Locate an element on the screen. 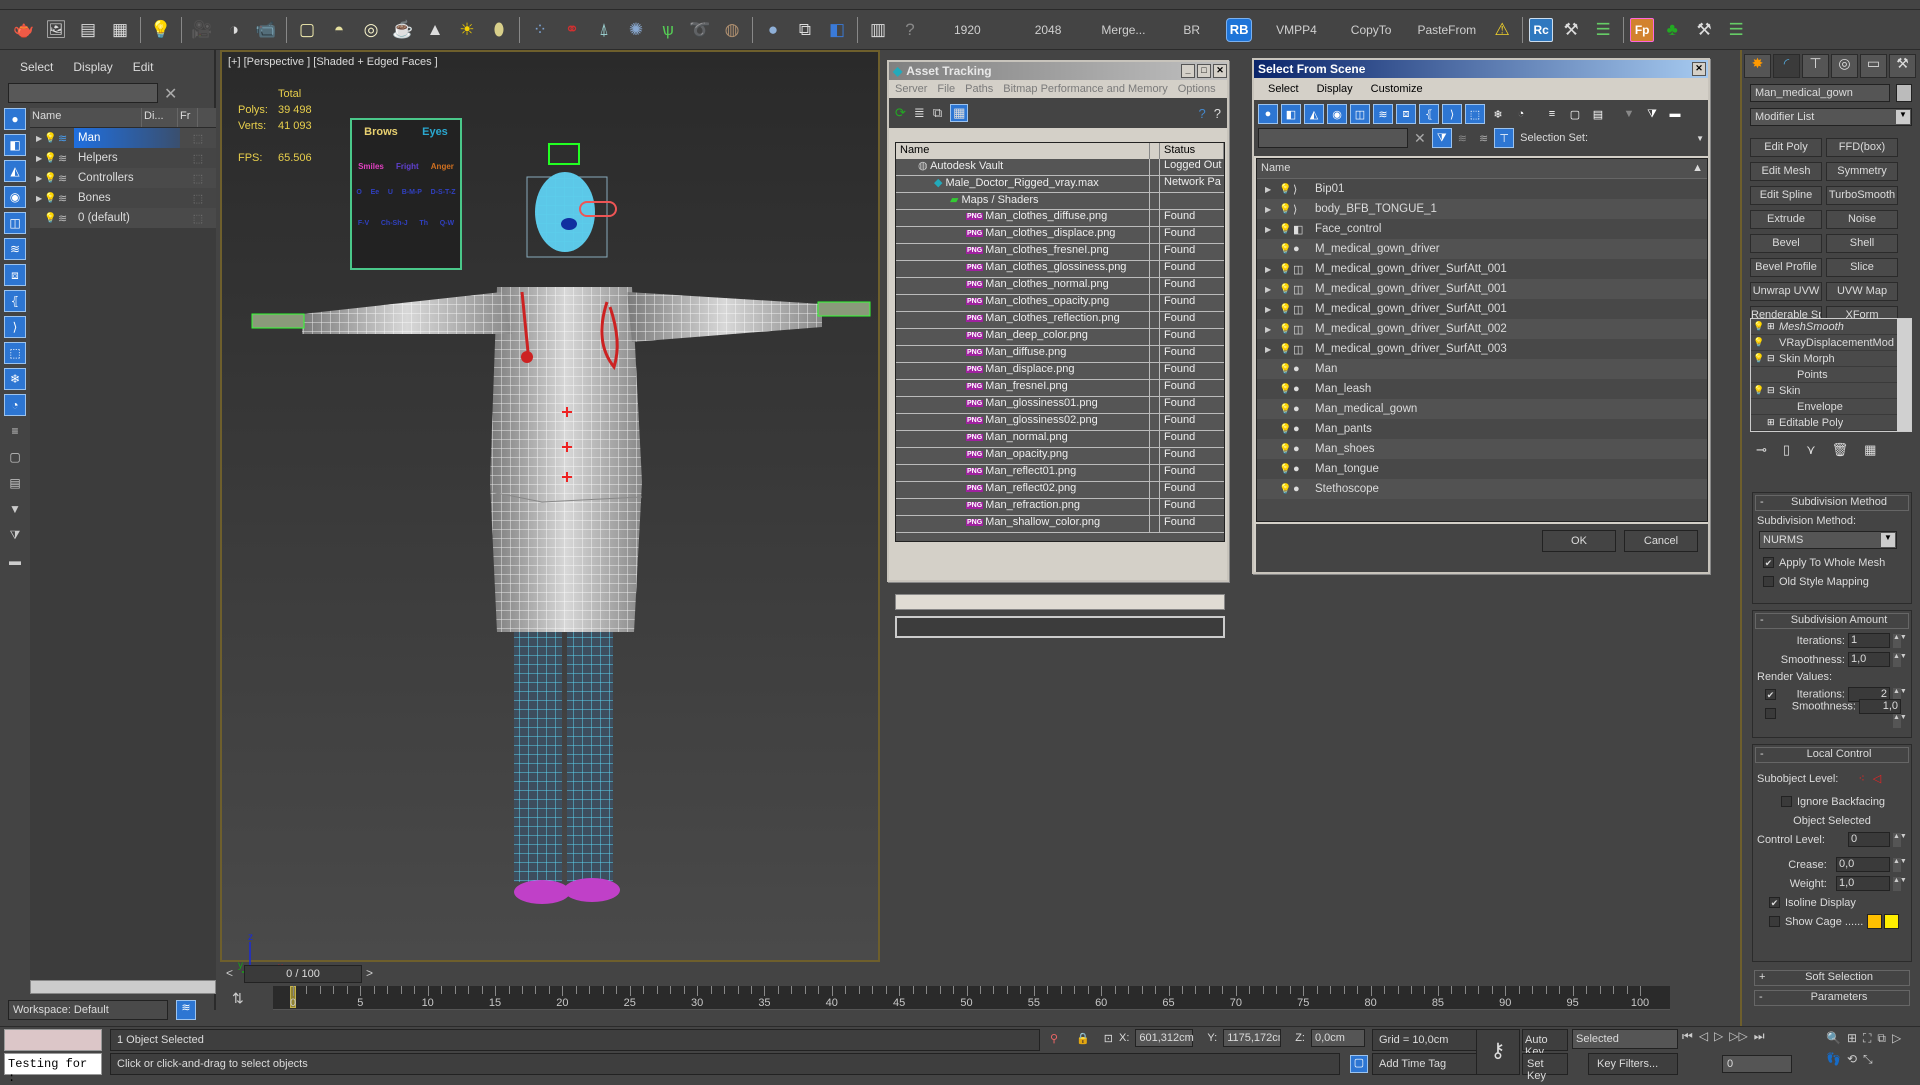  rc-button: Rc is located at coordinates (1541, 29).